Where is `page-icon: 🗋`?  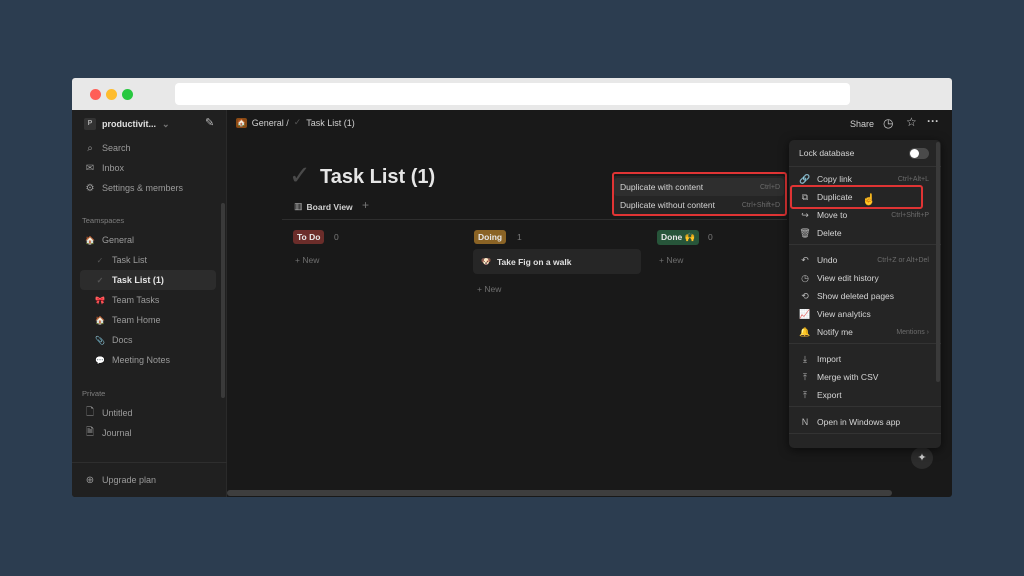
page-icon: 🗋 is located at coordinates (90, 412).